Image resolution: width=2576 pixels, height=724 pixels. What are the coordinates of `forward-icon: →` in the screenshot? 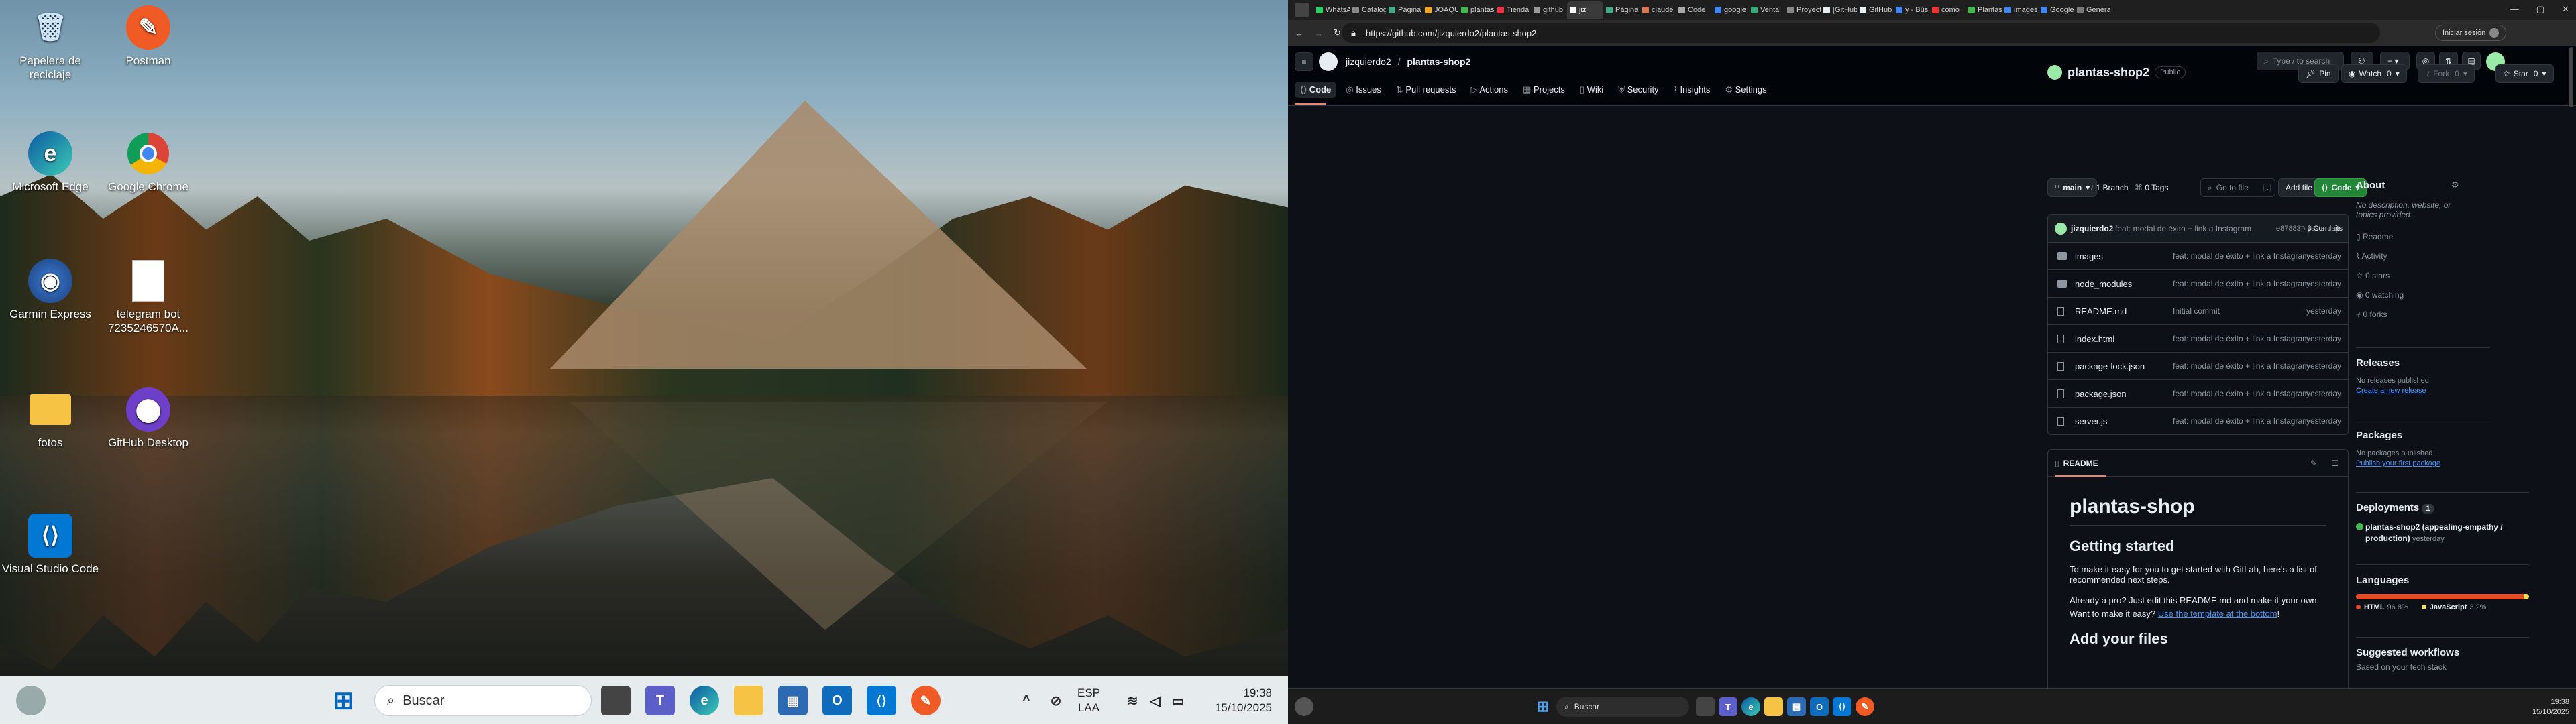 It's located at (1318, 33).